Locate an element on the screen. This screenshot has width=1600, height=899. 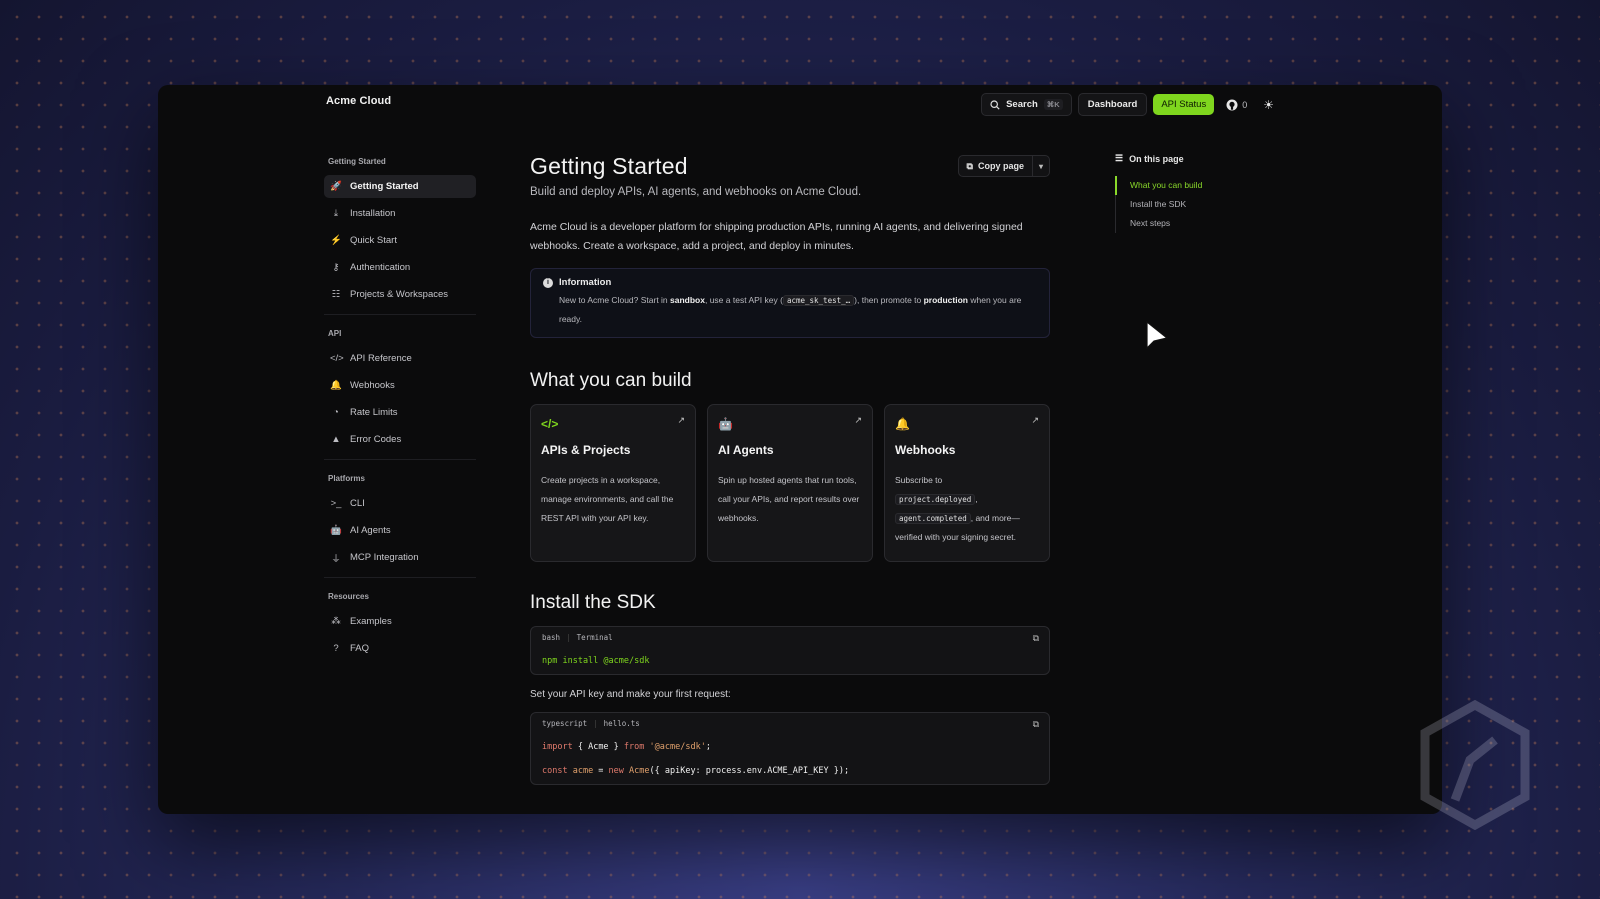
sidebar-item-api-reference: </> API Reference is located at coordinates (400, 358).